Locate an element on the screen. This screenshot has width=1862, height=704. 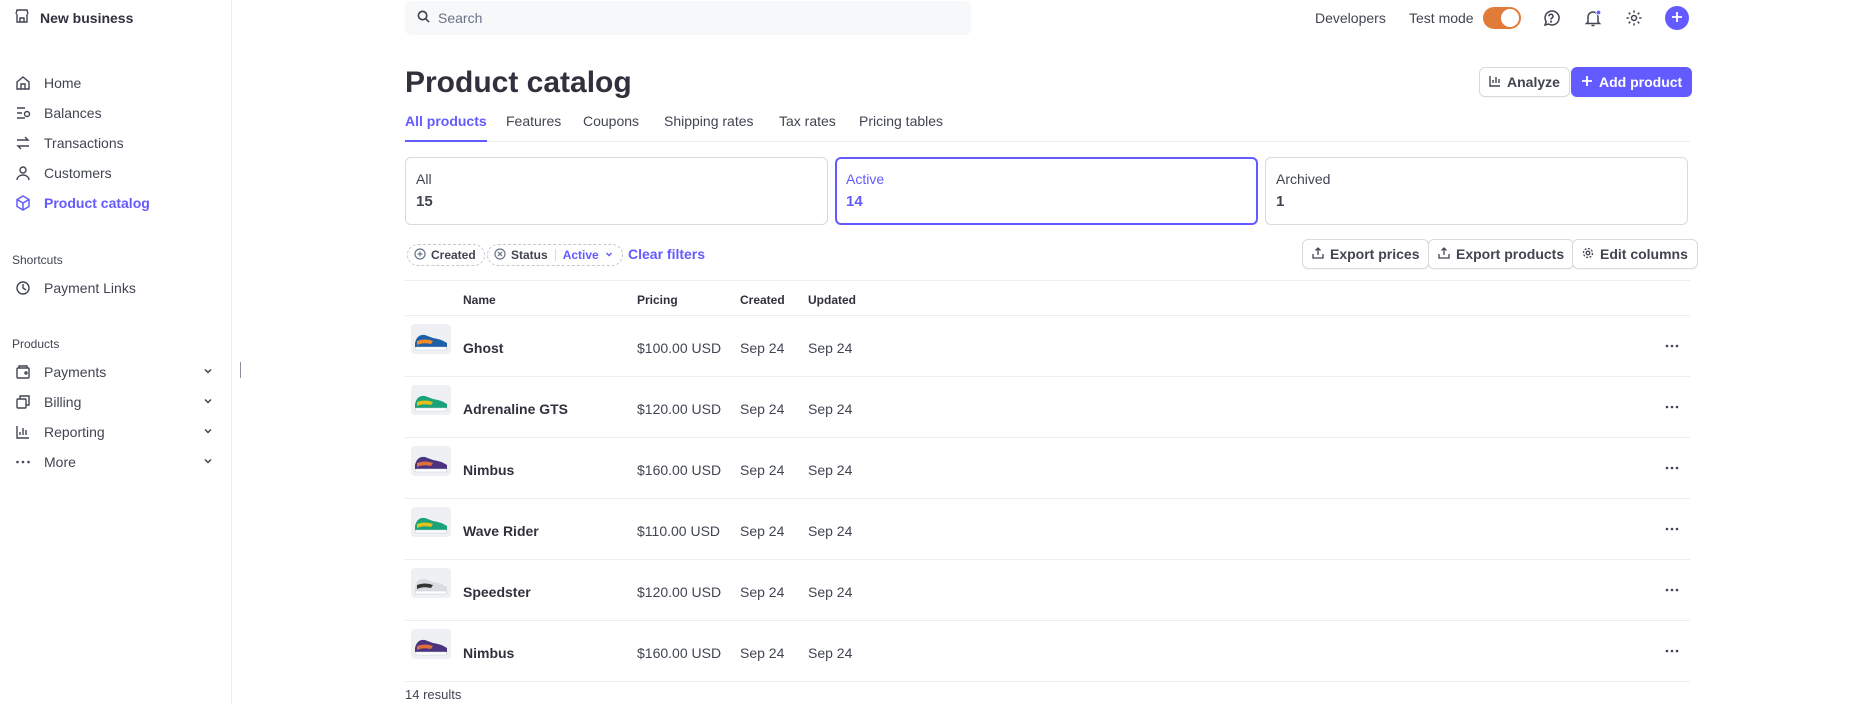
product-pricing: $100.00 USD is located at coordinates (679, 348).